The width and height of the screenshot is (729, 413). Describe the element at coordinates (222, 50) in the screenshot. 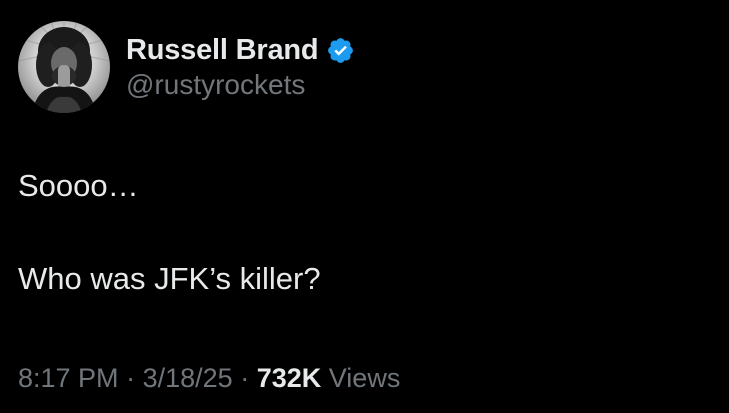

I see `display-name: Russell Brand` at that location.